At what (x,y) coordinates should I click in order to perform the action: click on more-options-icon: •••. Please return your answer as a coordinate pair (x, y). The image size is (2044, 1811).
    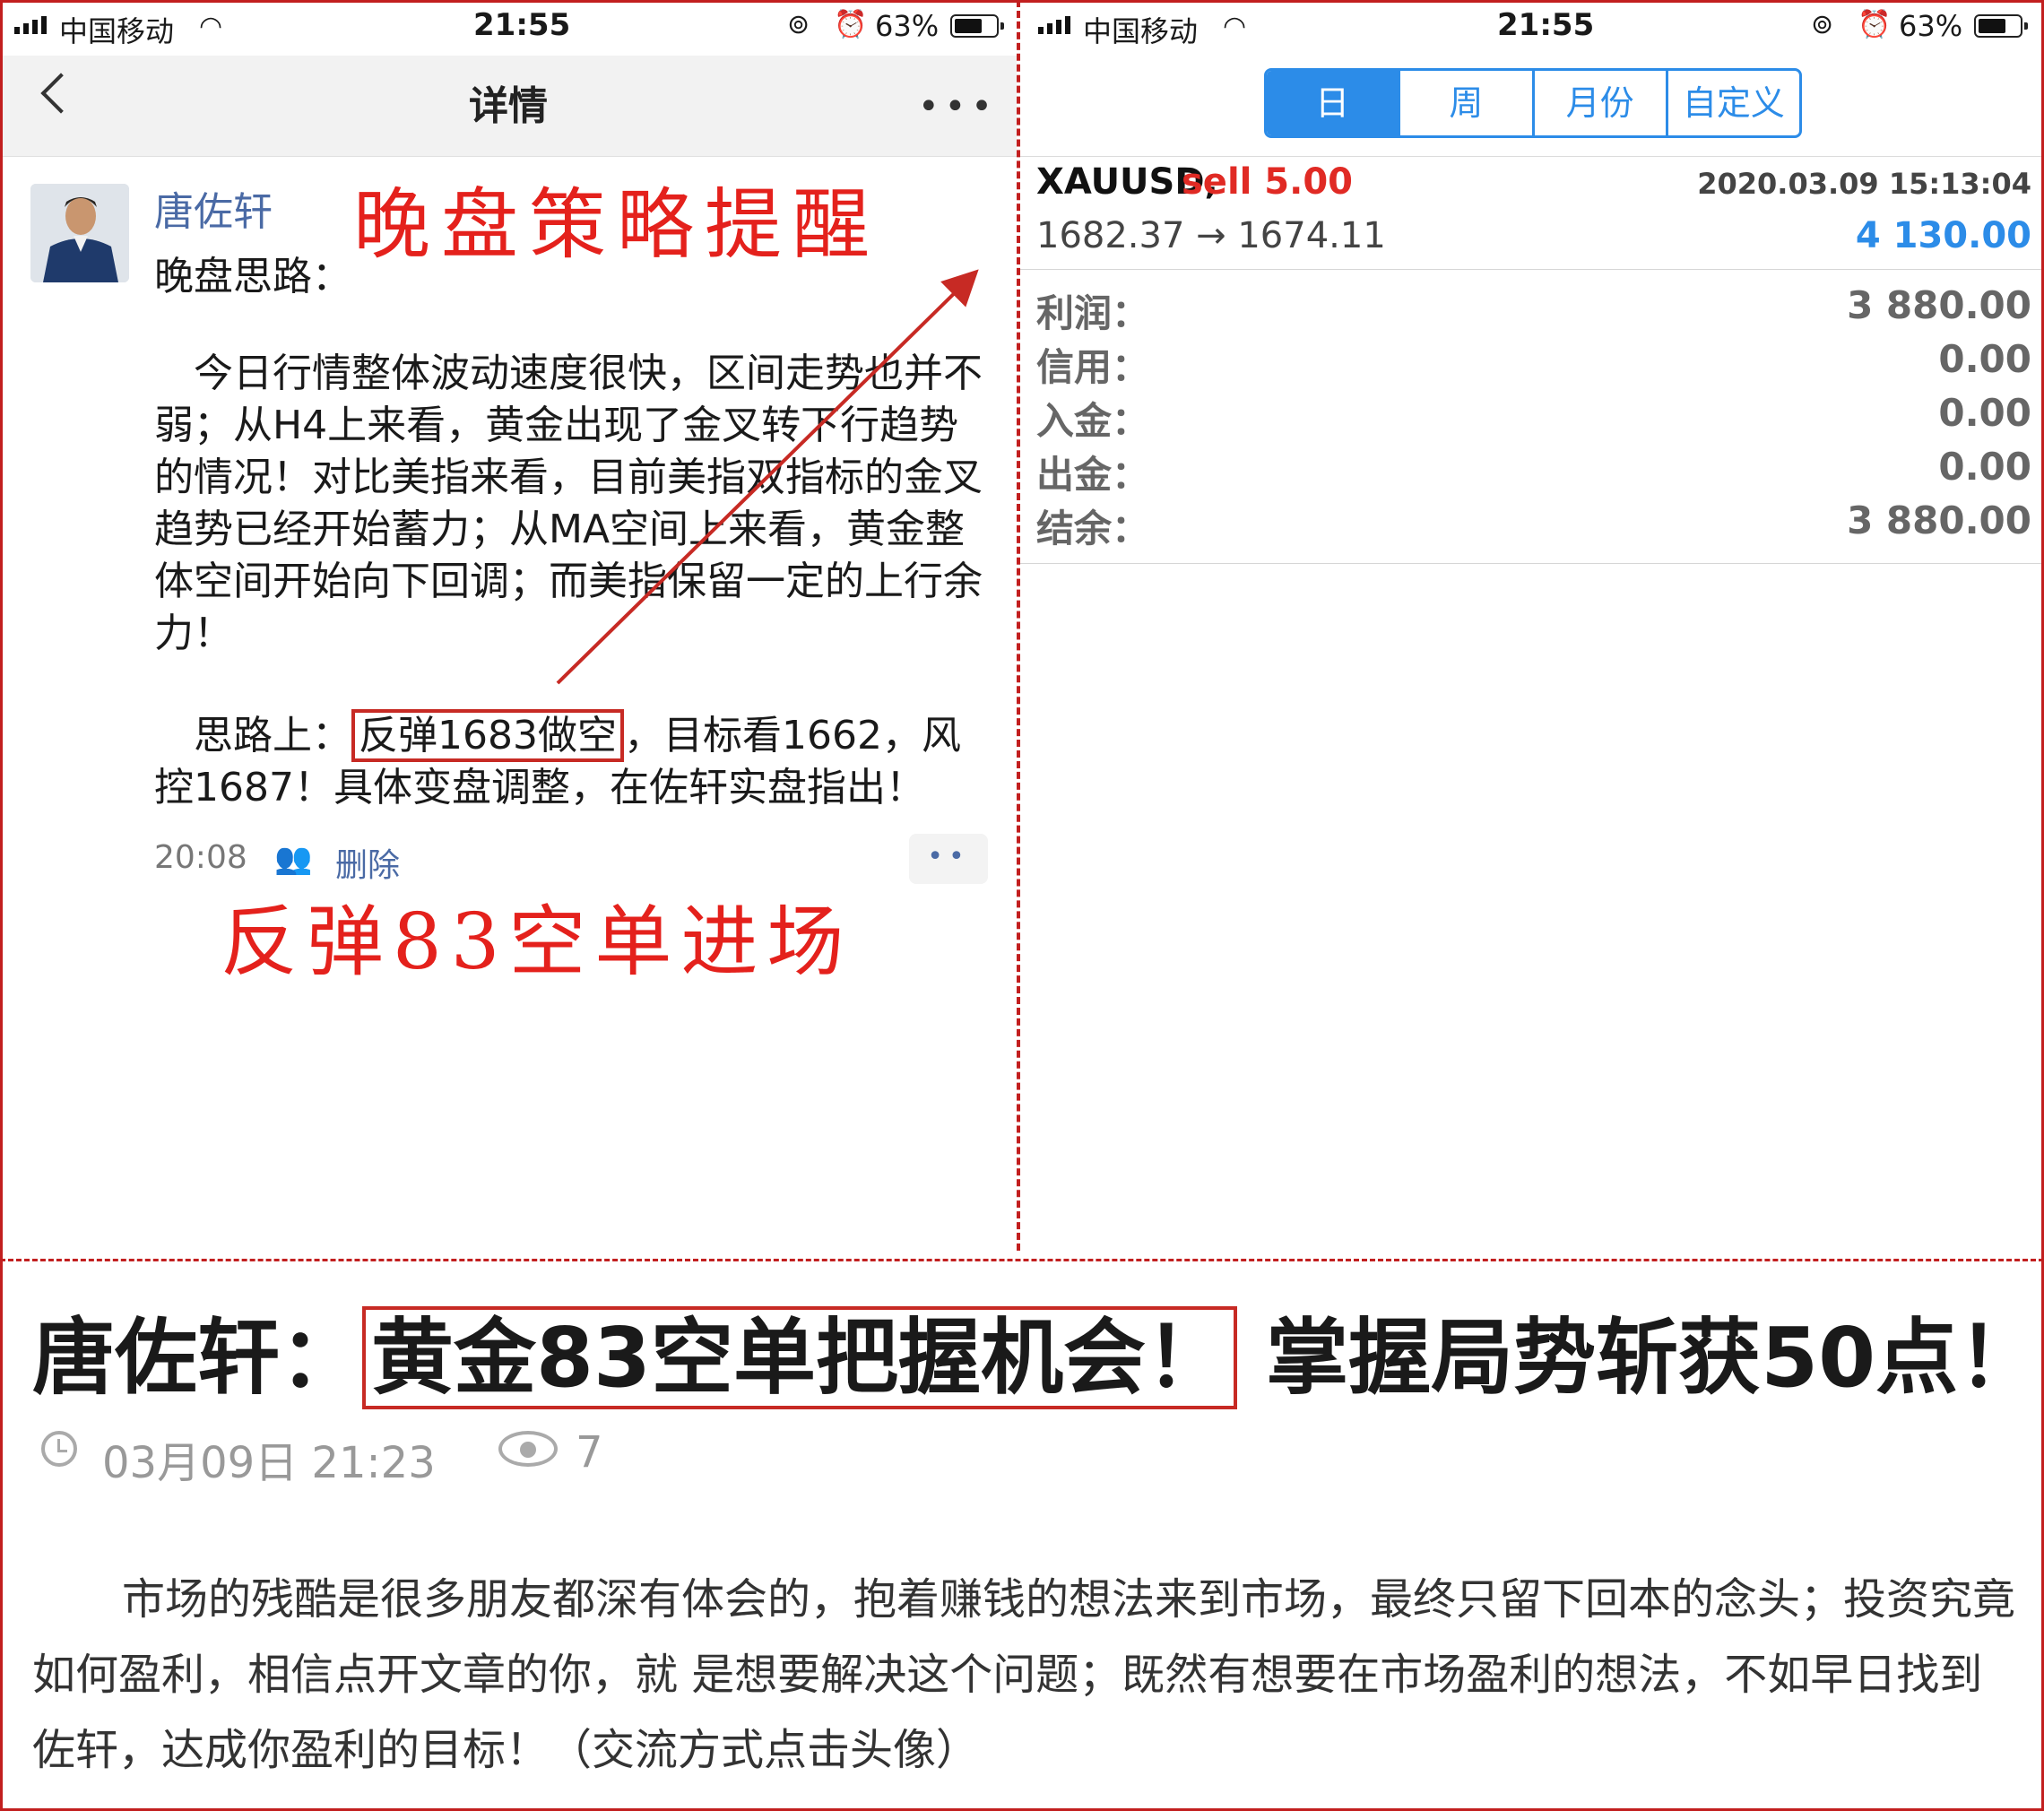
    Looking at the image, I should click on (958, 106).